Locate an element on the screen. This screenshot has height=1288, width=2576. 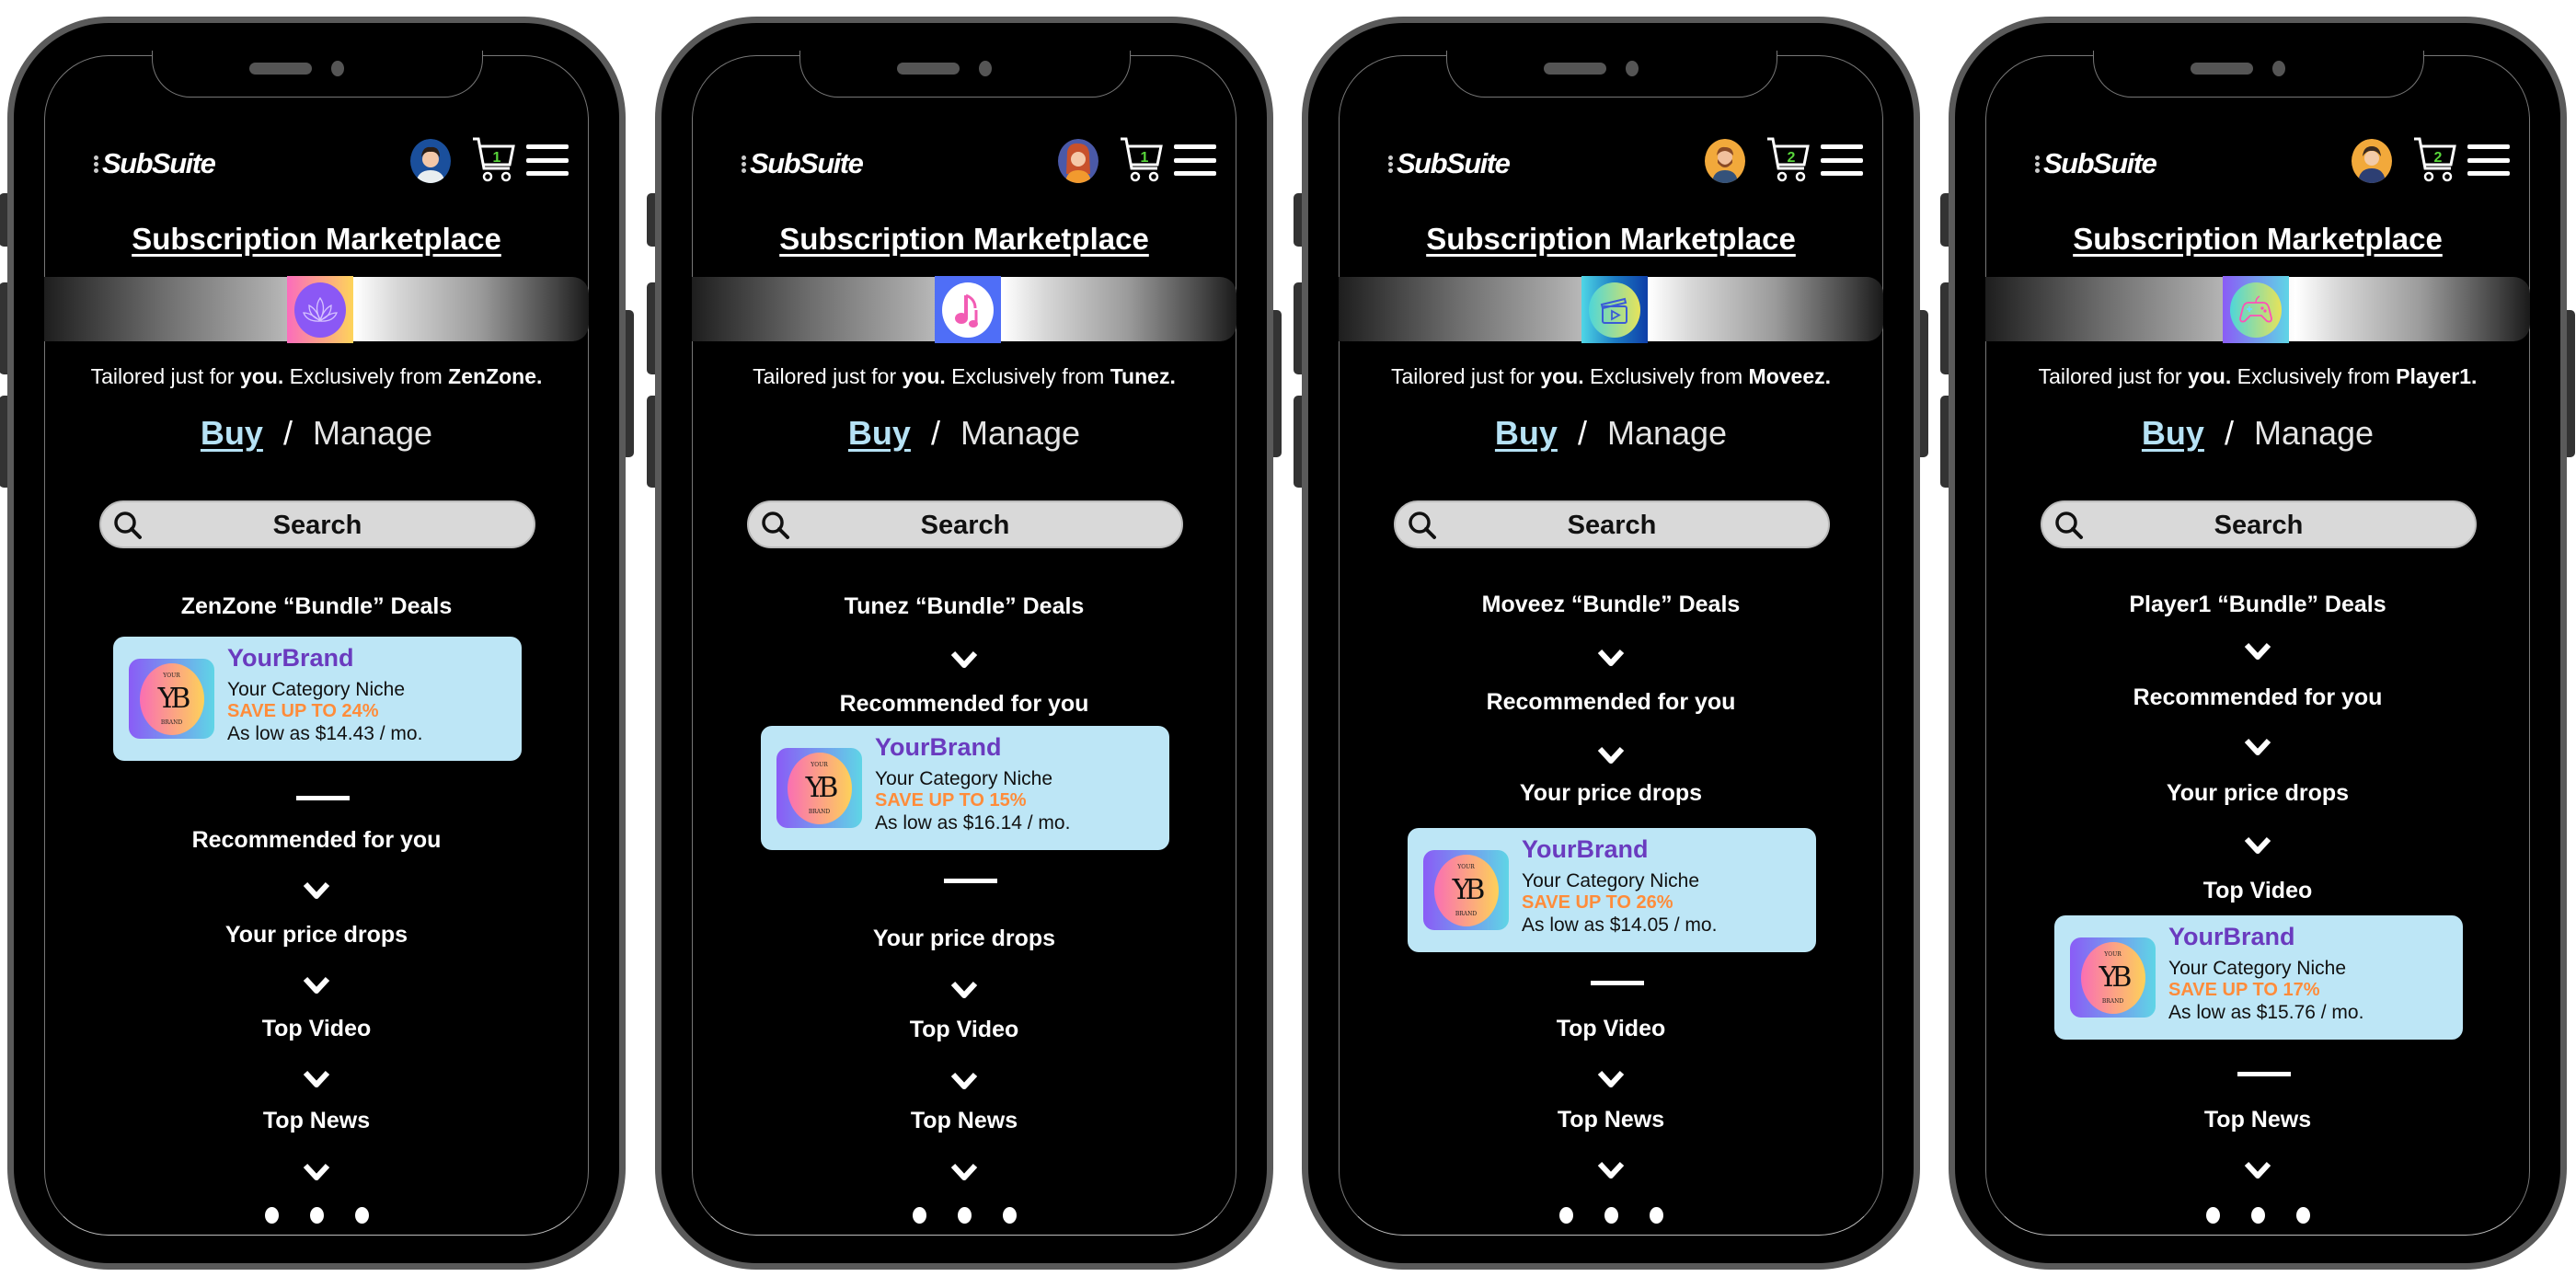
tagline-prefix: Tailored just for is located at coordinates (1465, 376).